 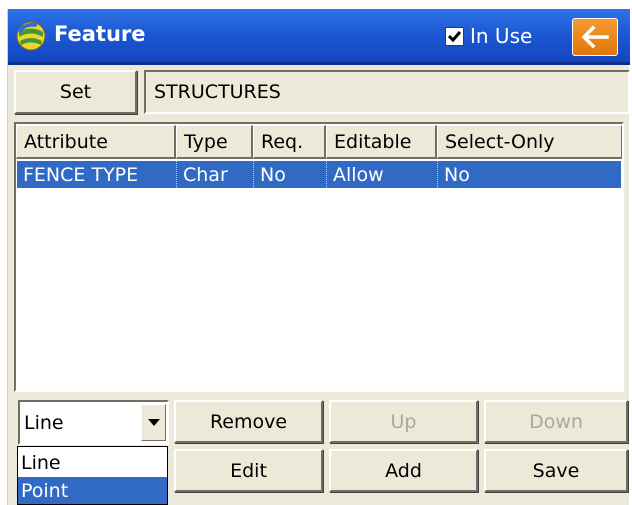 What do you see at coordinates (31, 36) in the screenshot?
I see `globe-icon` at bounding box center [31, 36].